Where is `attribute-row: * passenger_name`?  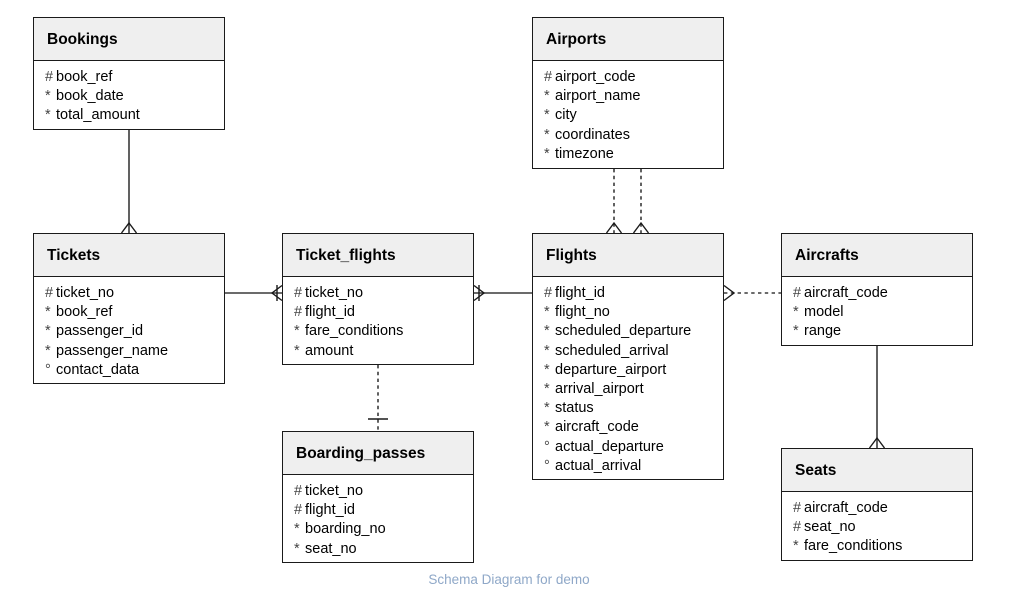 attribute-row: * passenger_name is located at coordinates (134, 351).